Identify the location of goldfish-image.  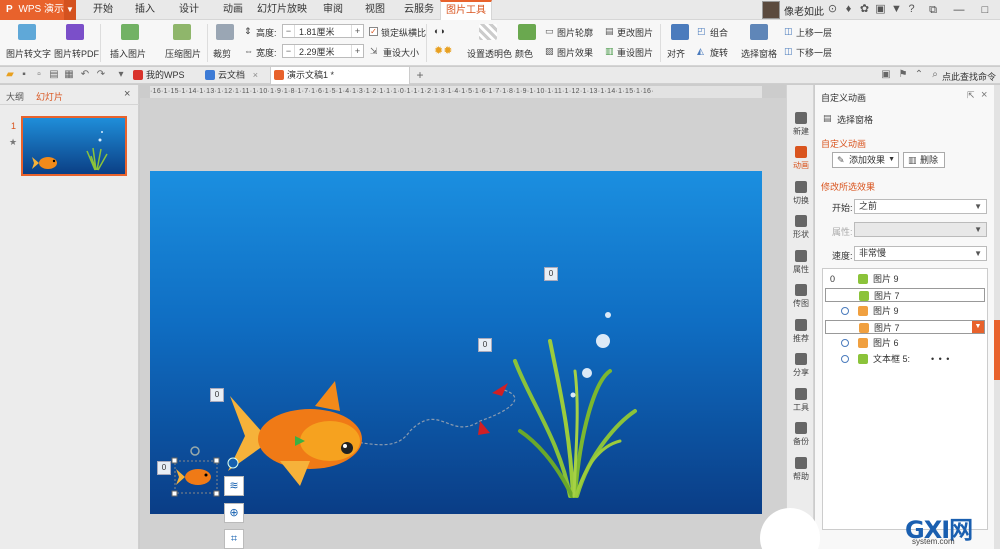
(295, 433).